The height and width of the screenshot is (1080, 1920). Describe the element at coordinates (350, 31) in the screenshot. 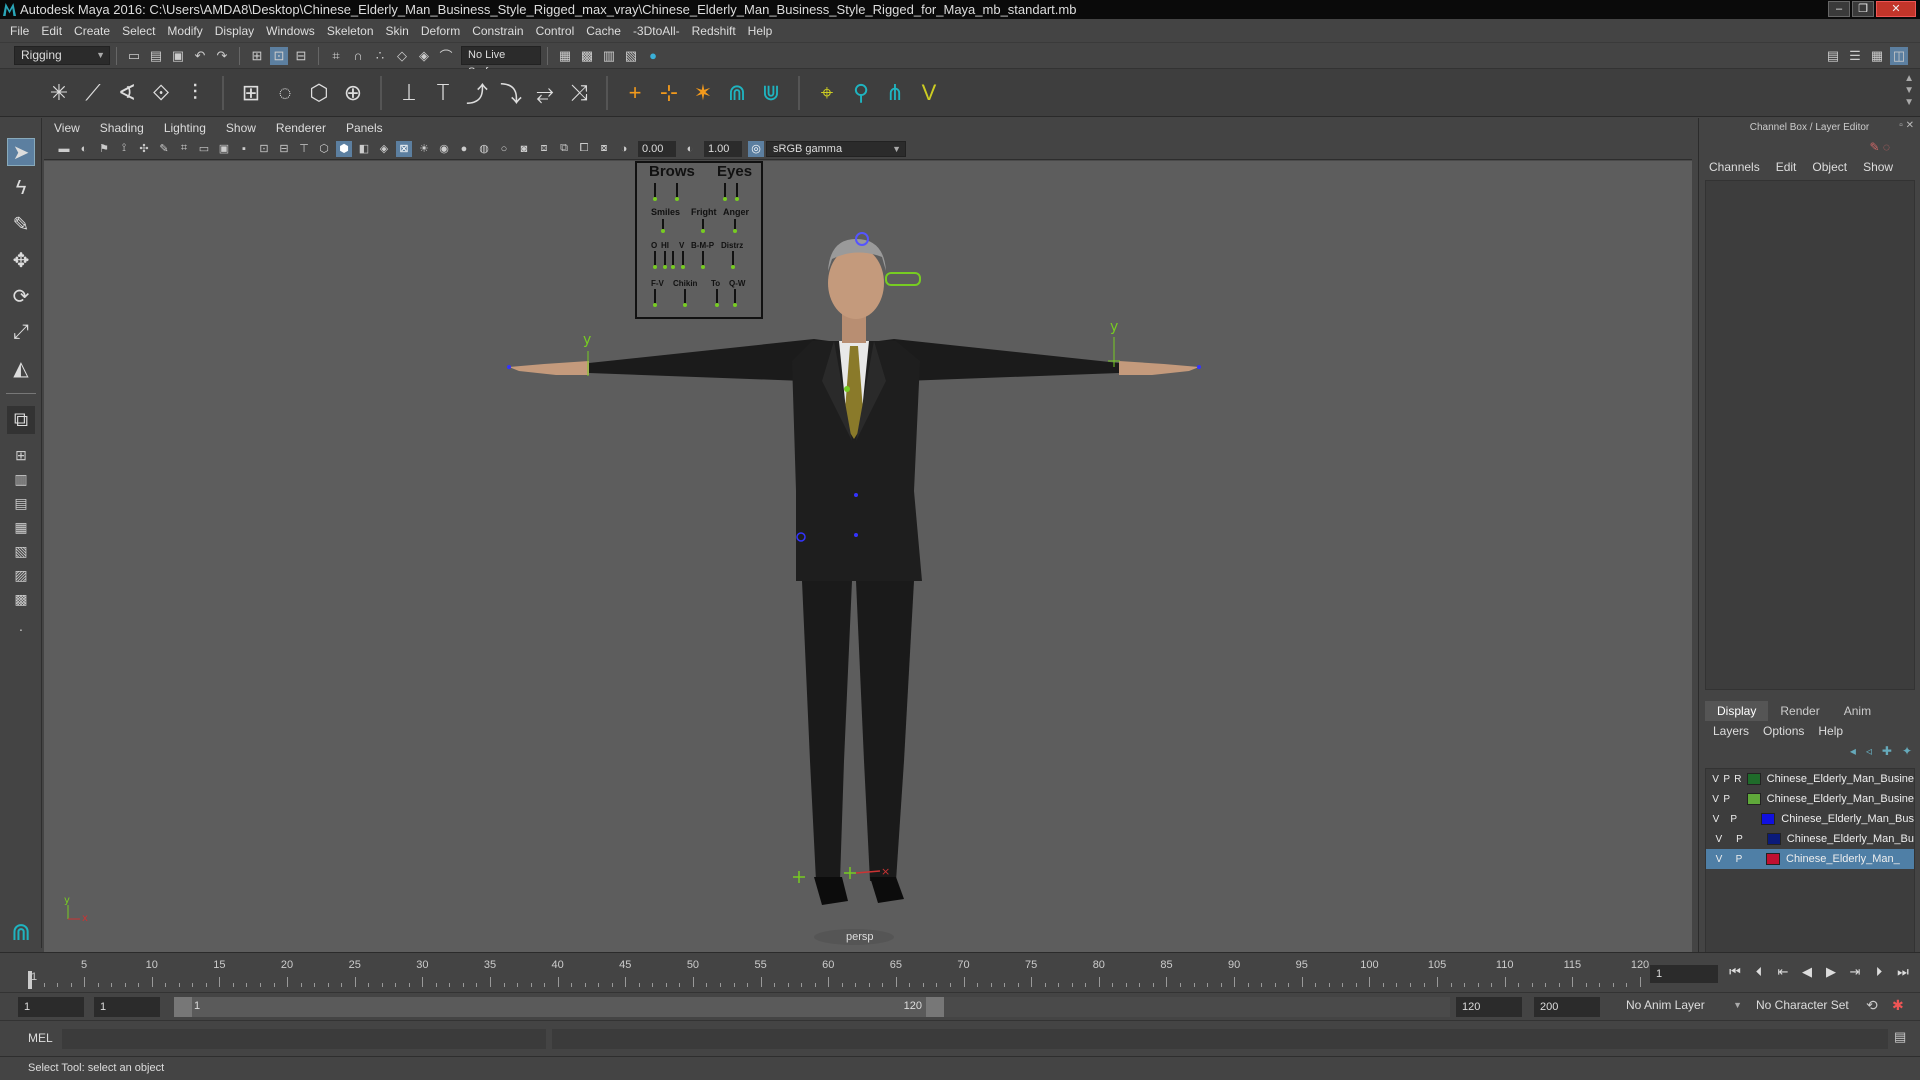

I see `menu-skeleton: Skeleton` at that location.